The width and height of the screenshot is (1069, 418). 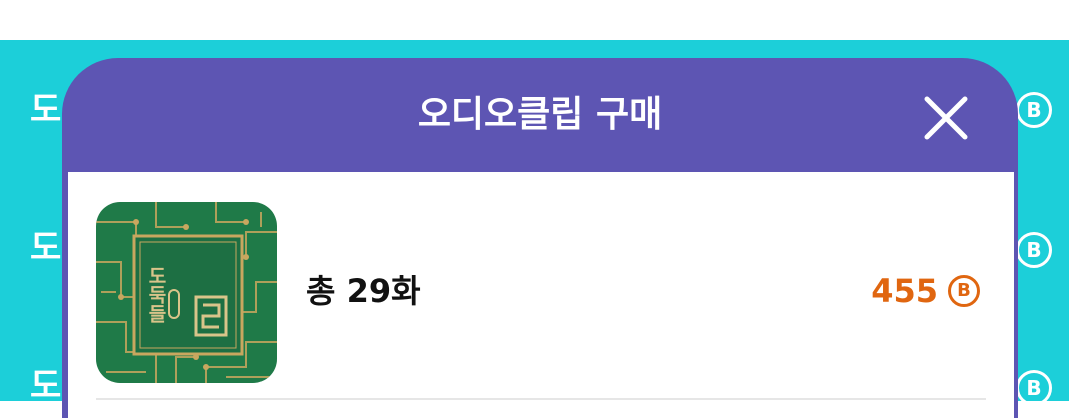 I want to click on divider, so click(x=541, y=399).